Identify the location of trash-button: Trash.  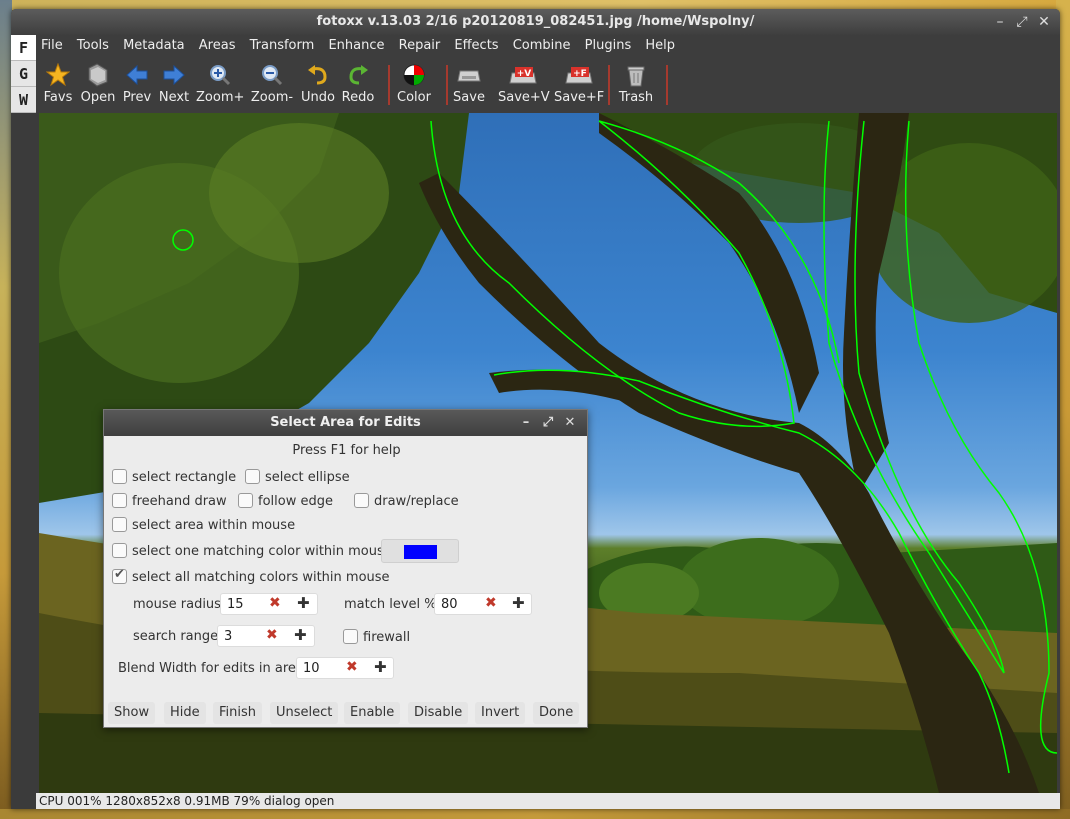
(636, 84).